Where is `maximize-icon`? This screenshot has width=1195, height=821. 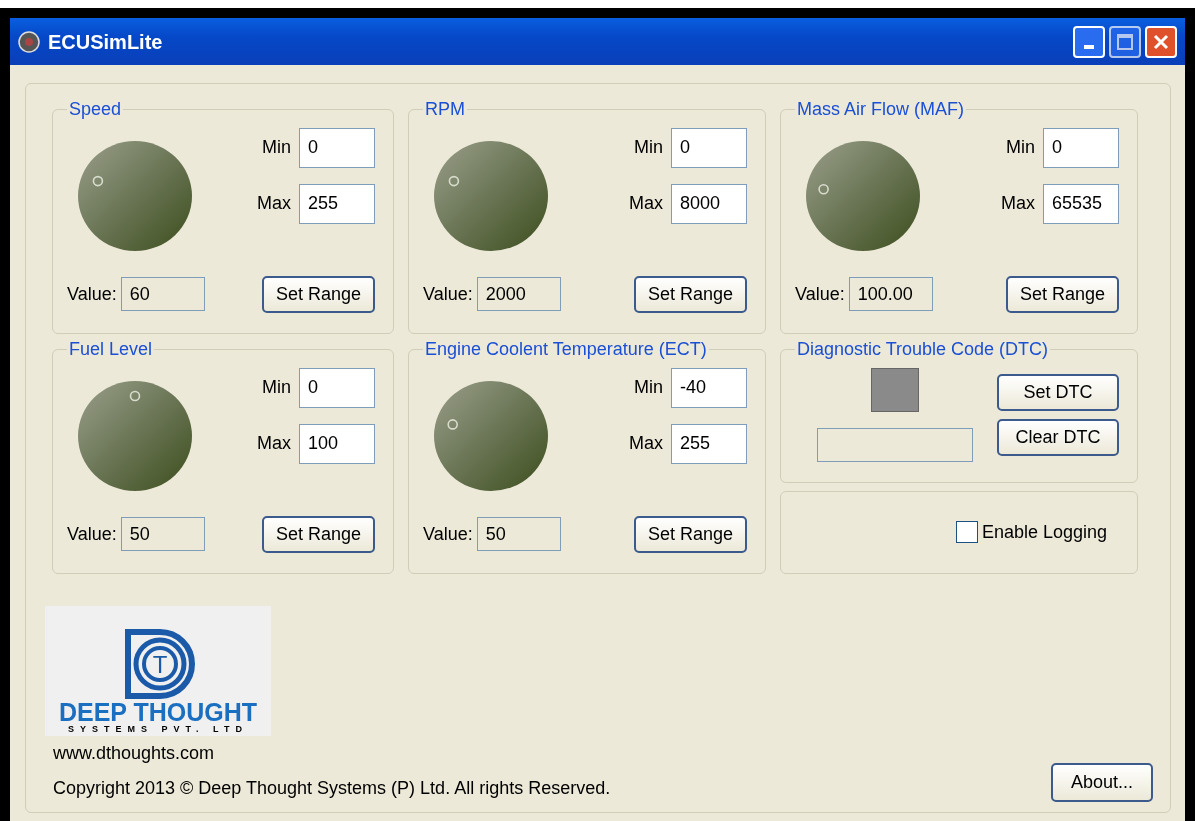
maximize-icon is located at coordinates (1125, 41).